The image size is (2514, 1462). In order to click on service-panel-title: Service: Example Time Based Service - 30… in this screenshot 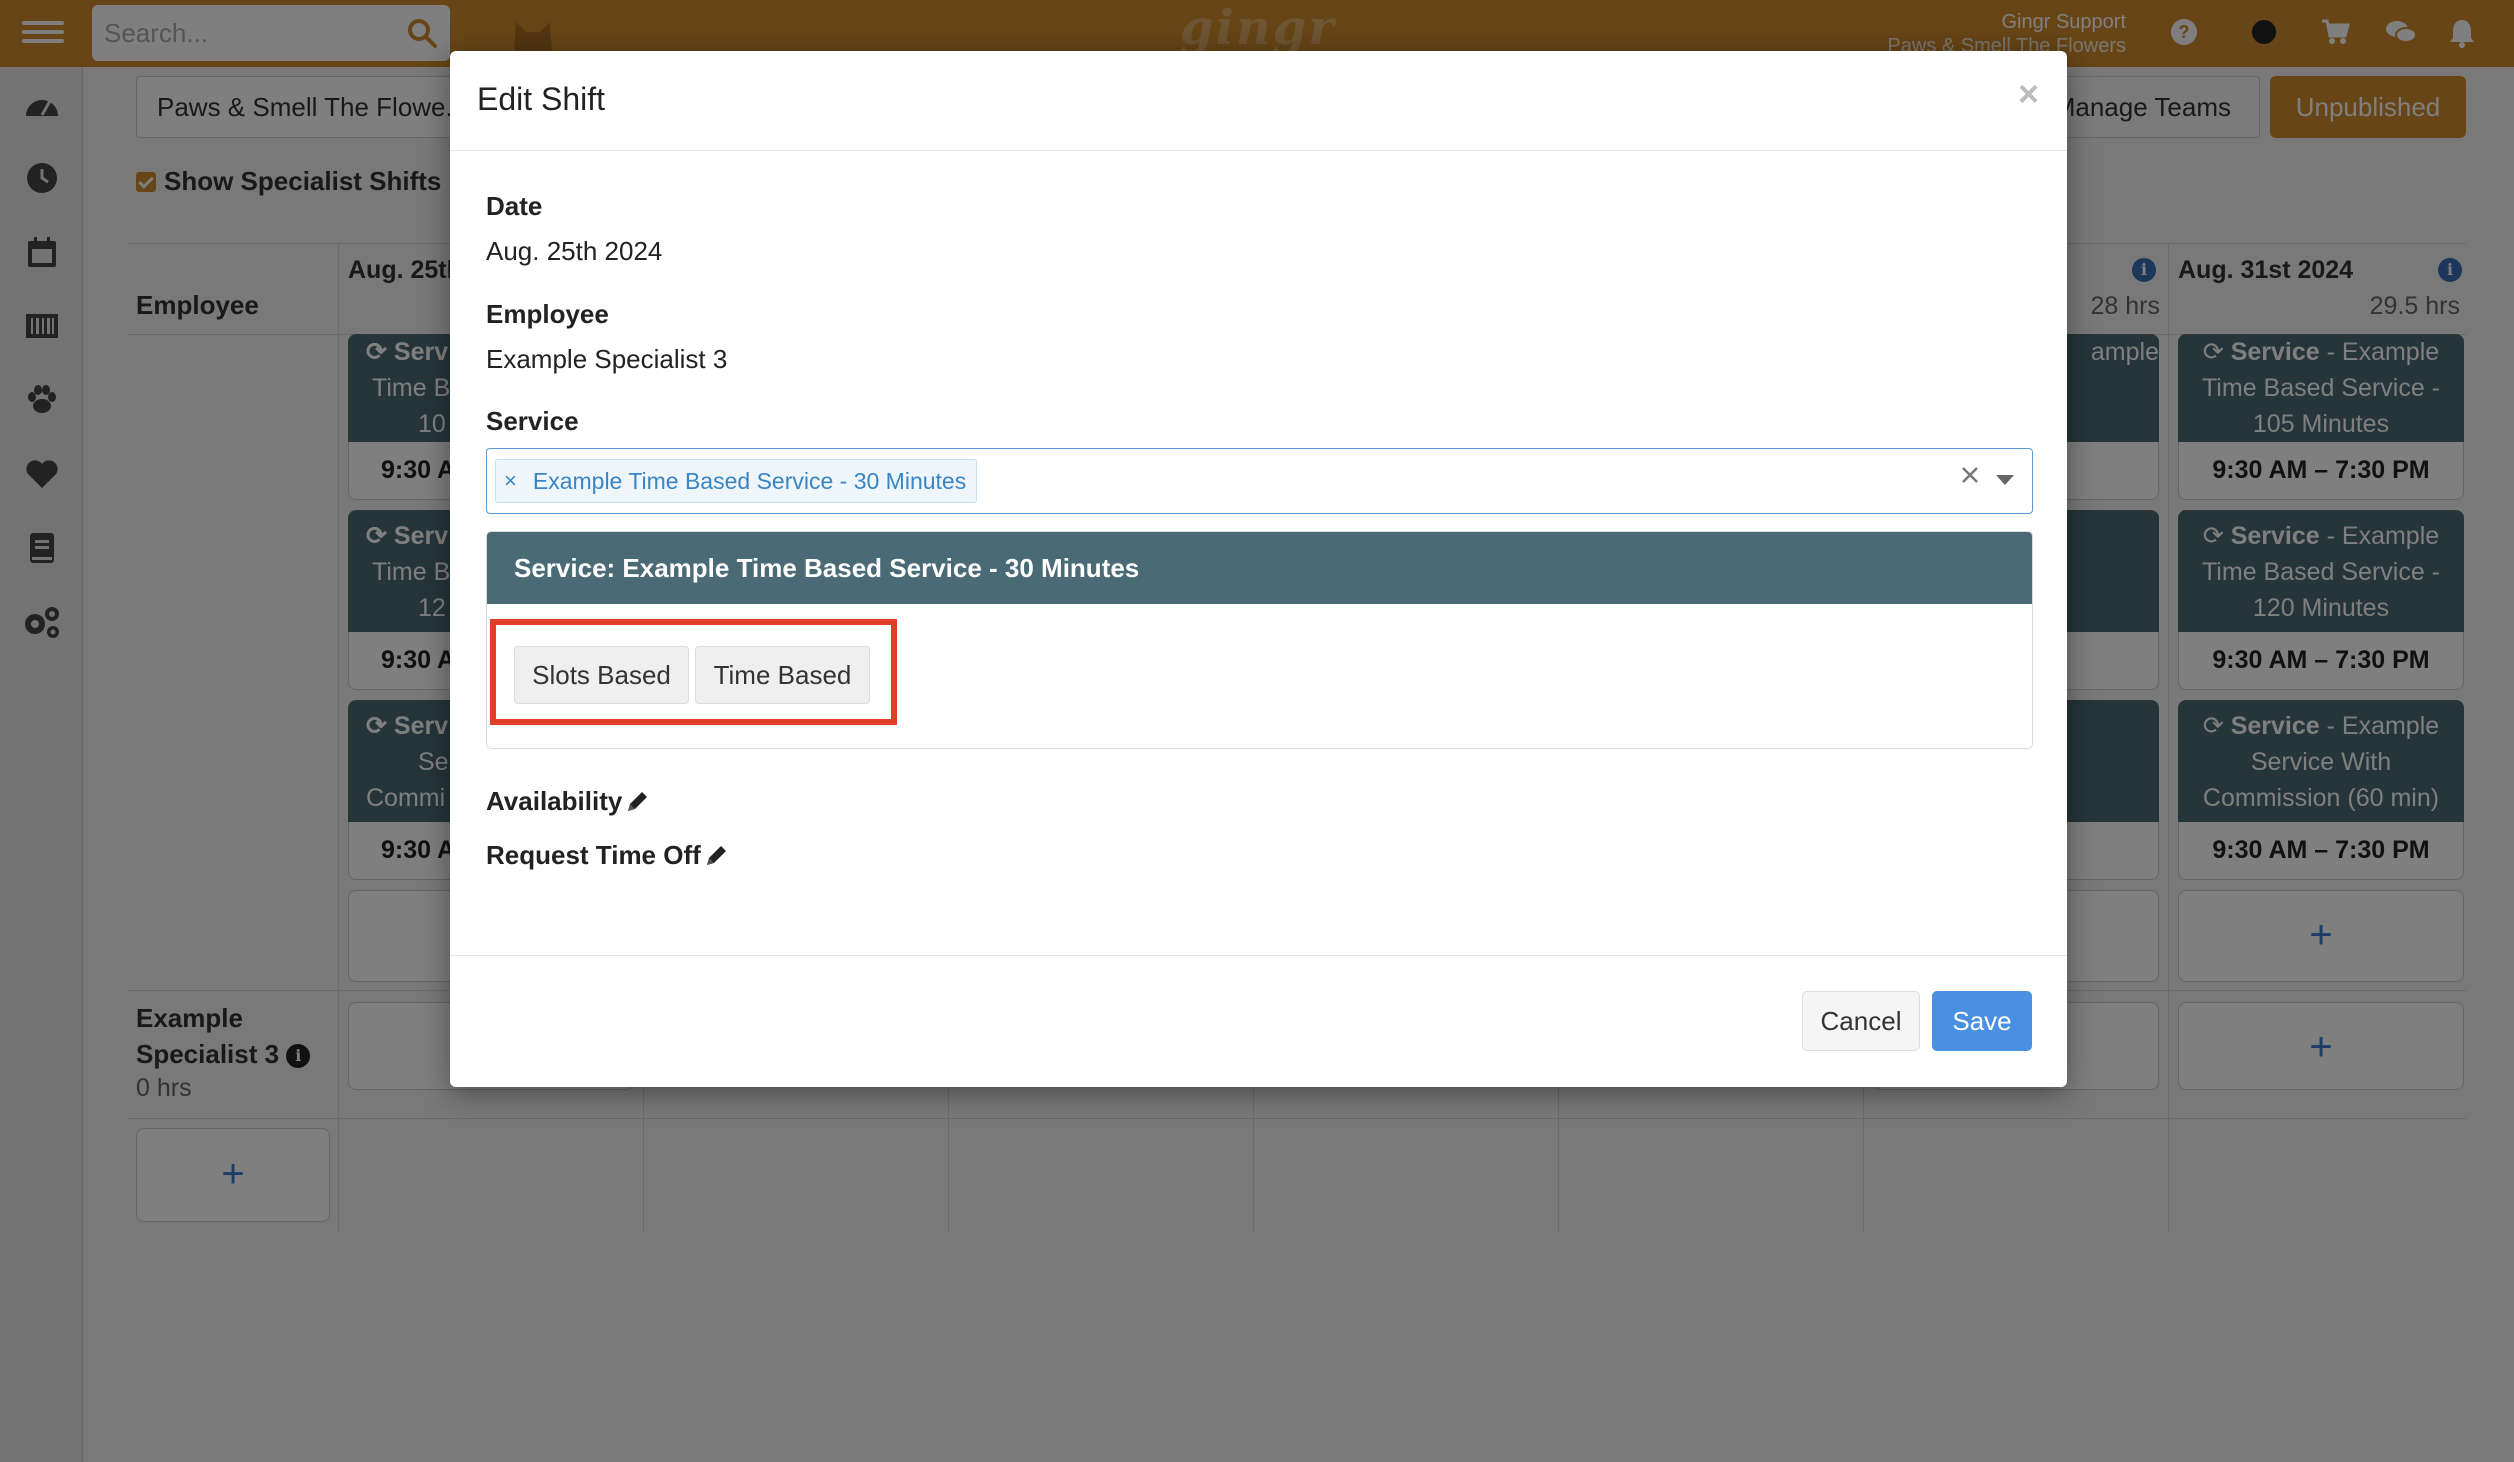, I will do `click(1259, 568)`.